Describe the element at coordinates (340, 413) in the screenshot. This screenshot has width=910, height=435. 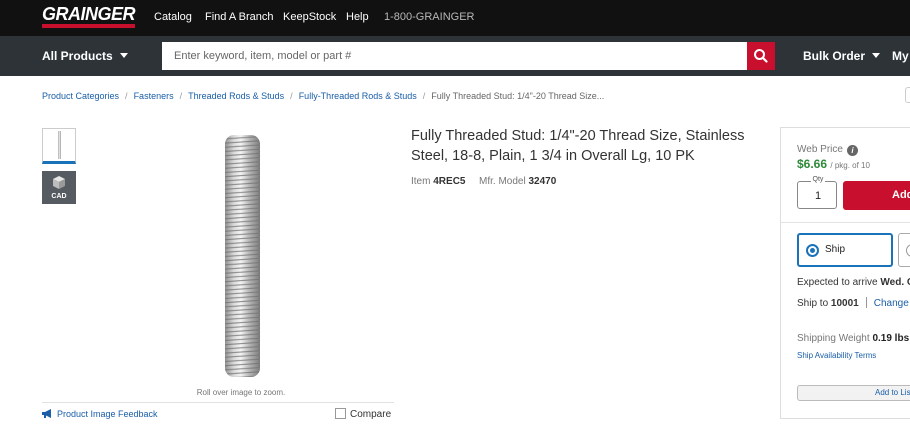
I see `checkbox-icon` at that location.